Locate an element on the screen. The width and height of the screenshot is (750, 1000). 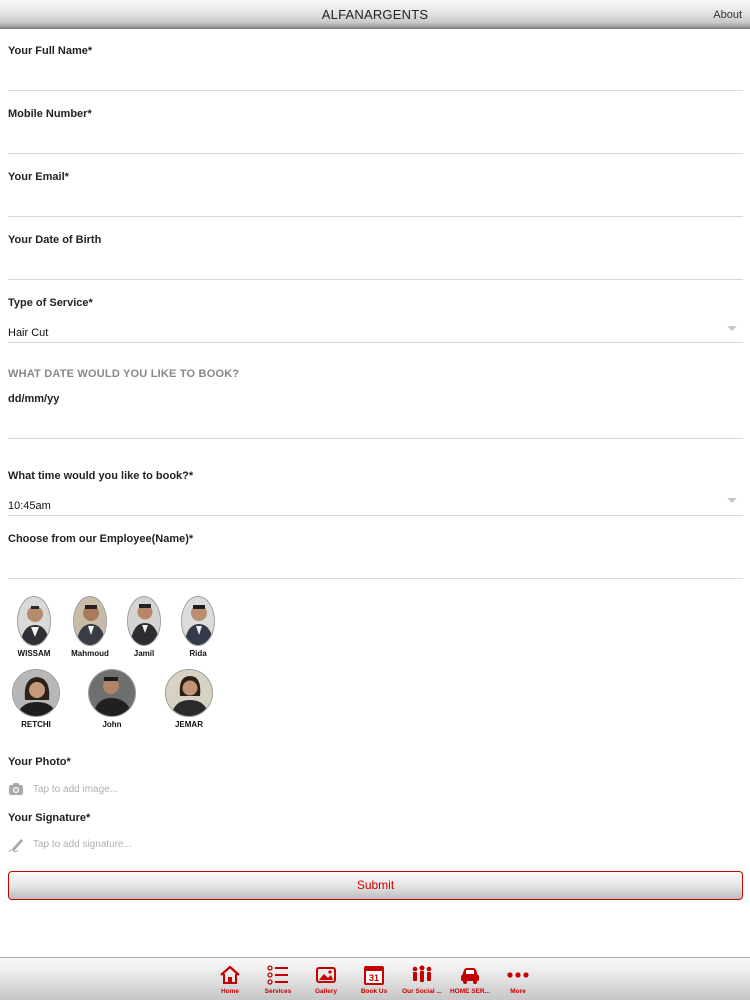
pen-icon is located at coordinates (17, 847).